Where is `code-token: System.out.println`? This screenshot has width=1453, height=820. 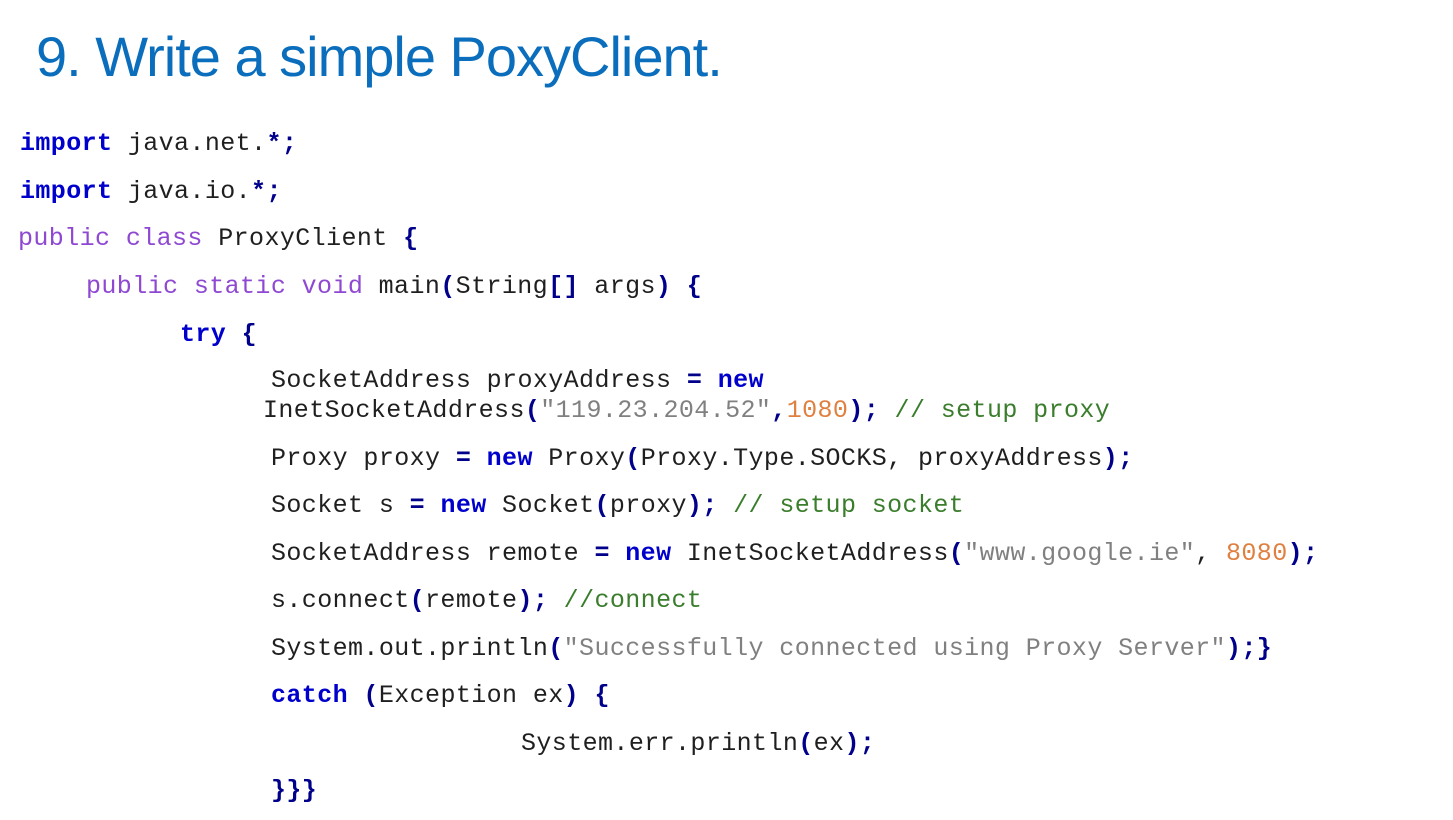 code-token: System.out.println is located at coordinates (410, 648).